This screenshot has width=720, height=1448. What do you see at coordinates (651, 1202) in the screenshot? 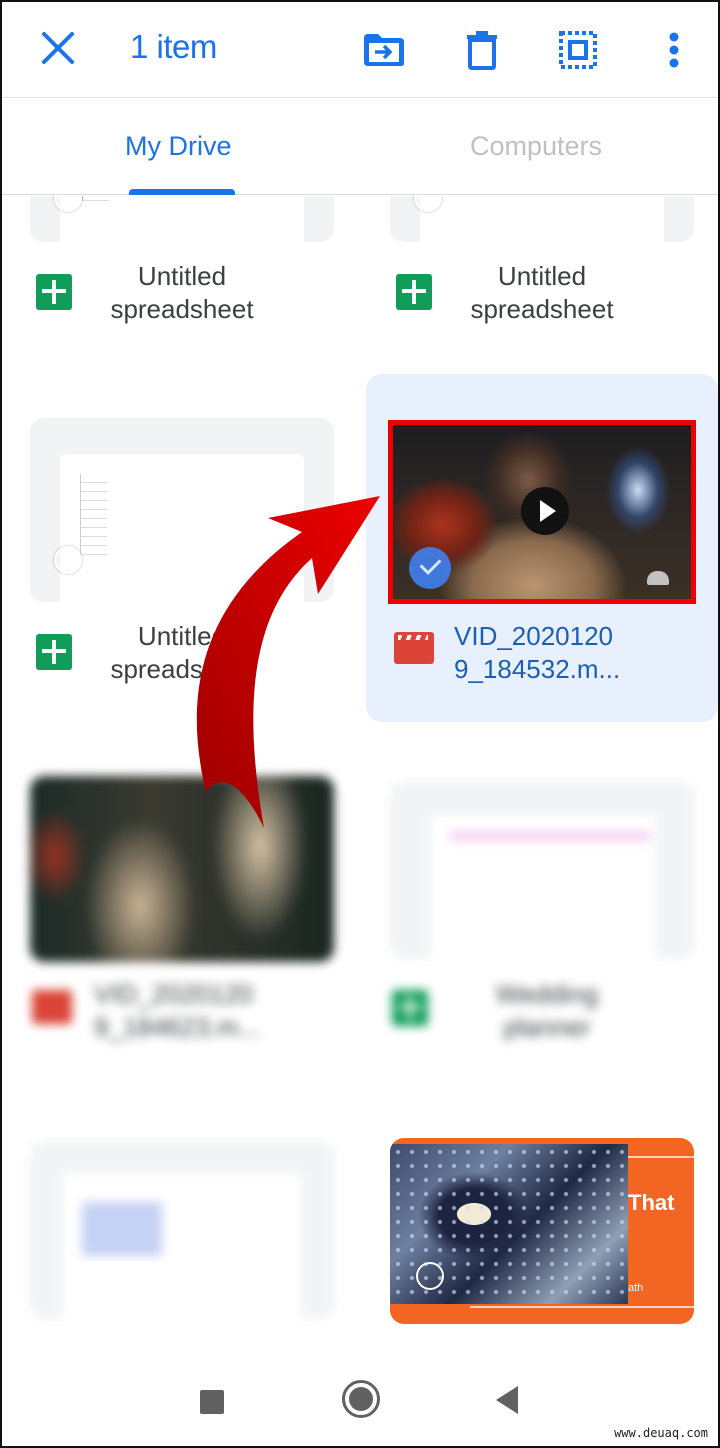
I see `slide-title: That` at bounding box center [651, 1202].